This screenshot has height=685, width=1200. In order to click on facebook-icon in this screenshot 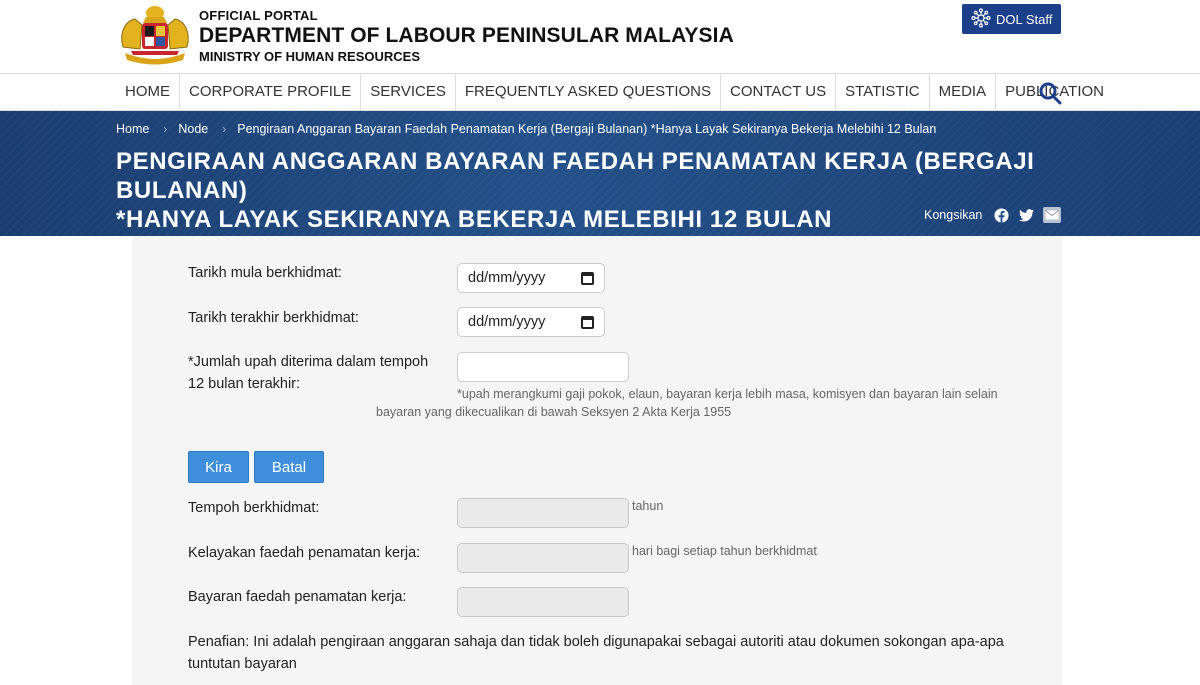, I will do `click(1001, 215)`.